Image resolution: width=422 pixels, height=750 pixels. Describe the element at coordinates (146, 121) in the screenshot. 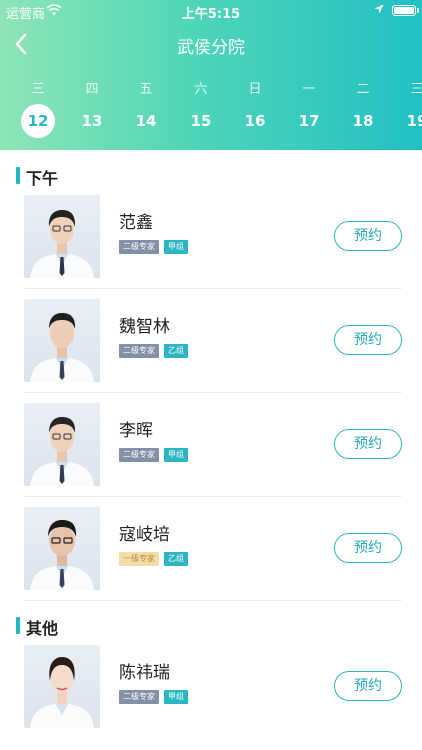

I see `date-item: 14` at that location.